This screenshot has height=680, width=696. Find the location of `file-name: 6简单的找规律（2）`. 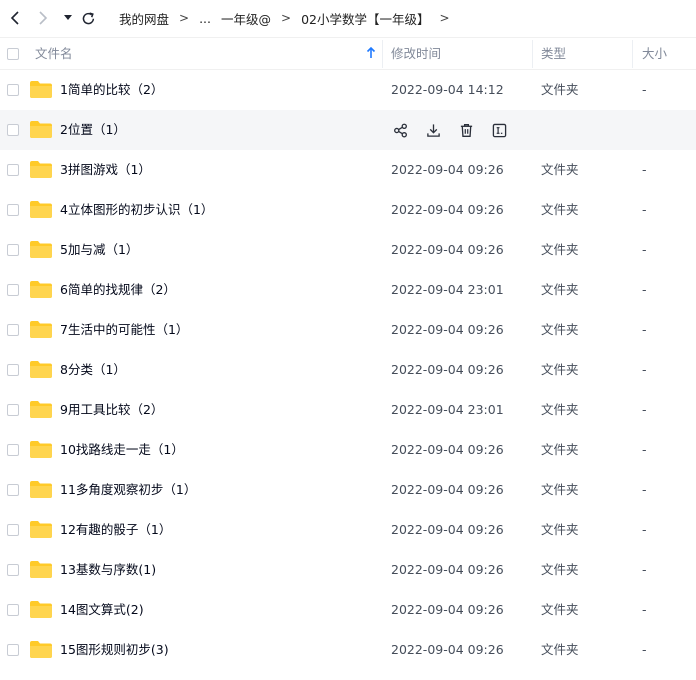

file-name: 6简单的找规律（2） is located at coordinates (118, 290).